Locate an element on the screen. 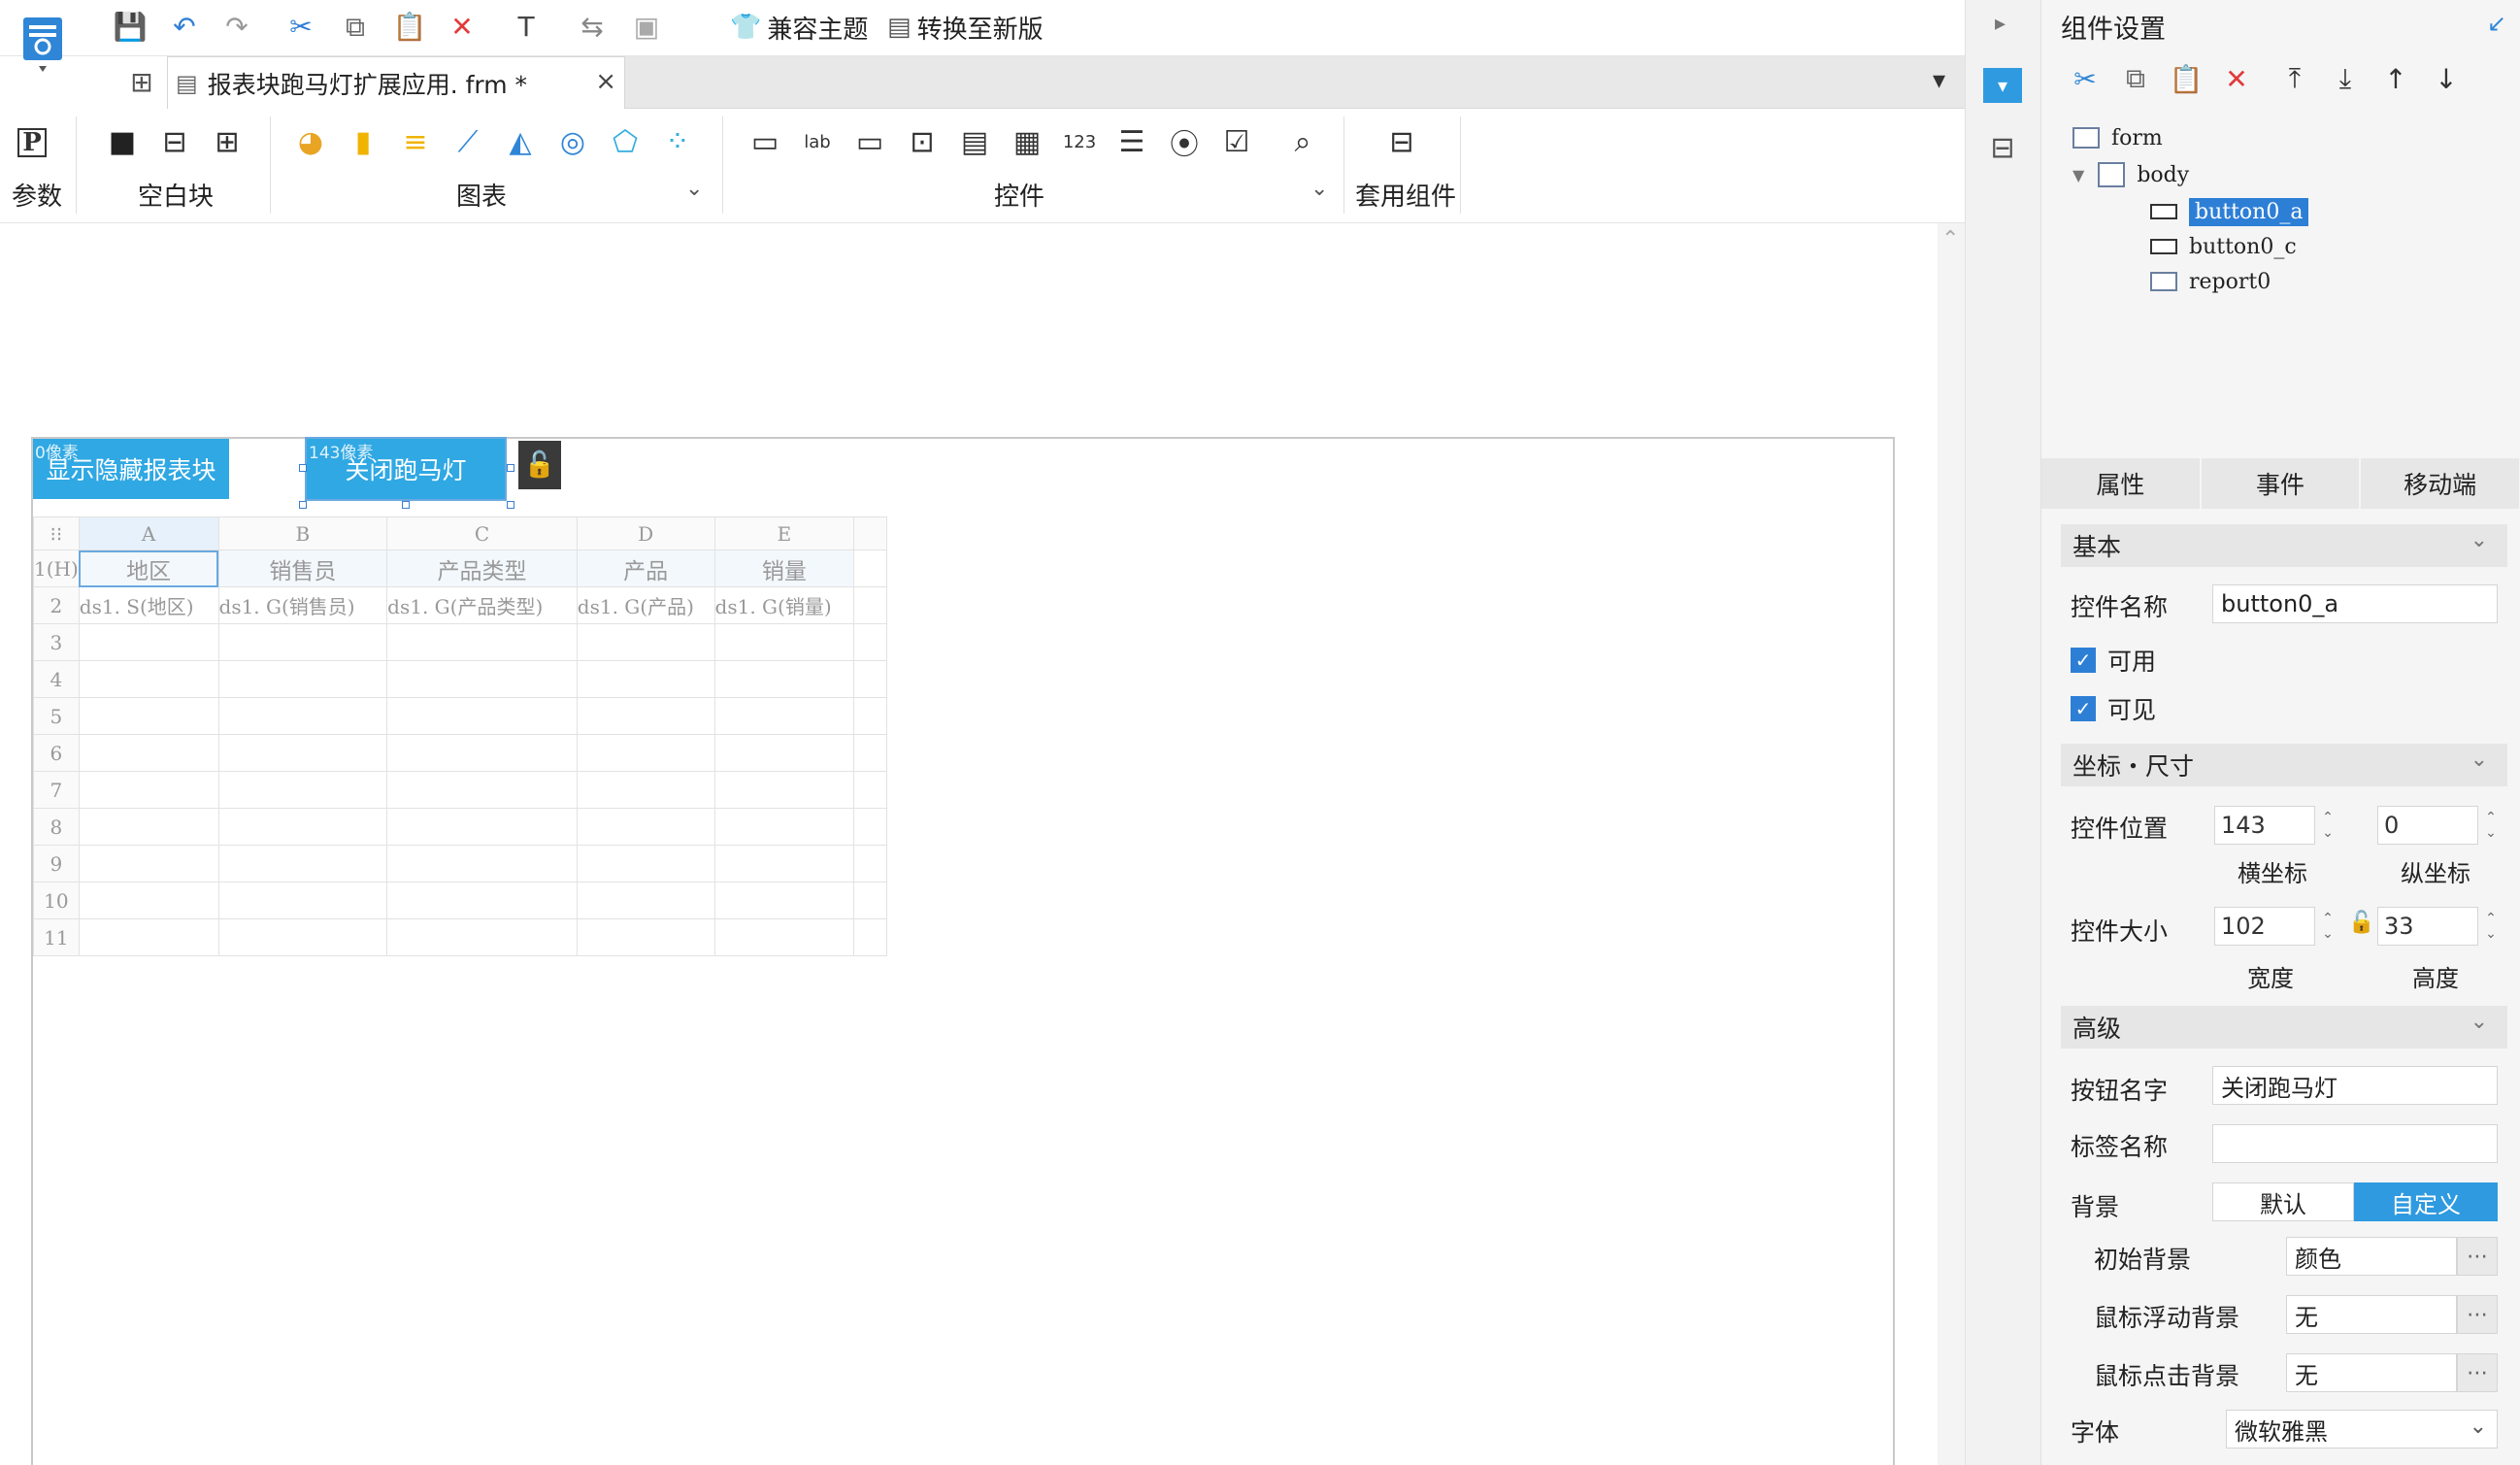 Image resolution: width=2520 pixels, height=1465 pixels. width-input: 102 is located at coordinates (2264, 926).